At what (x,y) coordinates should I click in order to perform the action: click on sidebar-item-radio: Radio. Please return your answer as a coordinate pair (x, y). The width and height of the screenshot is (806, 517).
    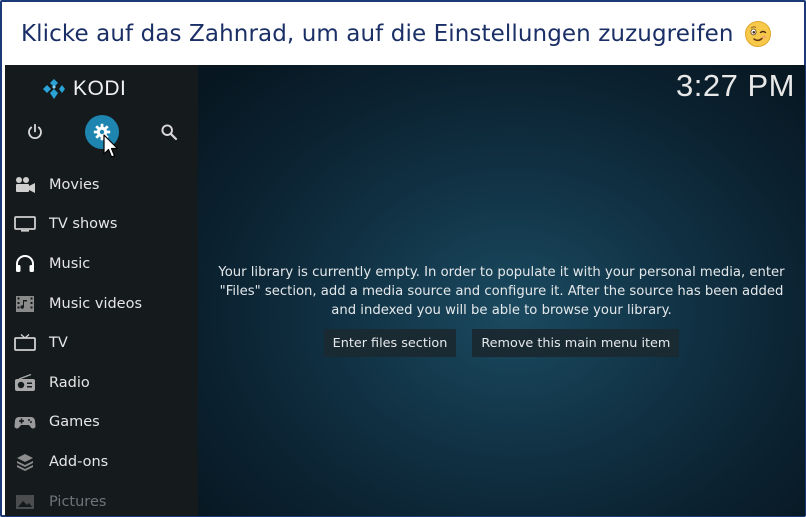
    Looking at the image, I should click on (101, 383).